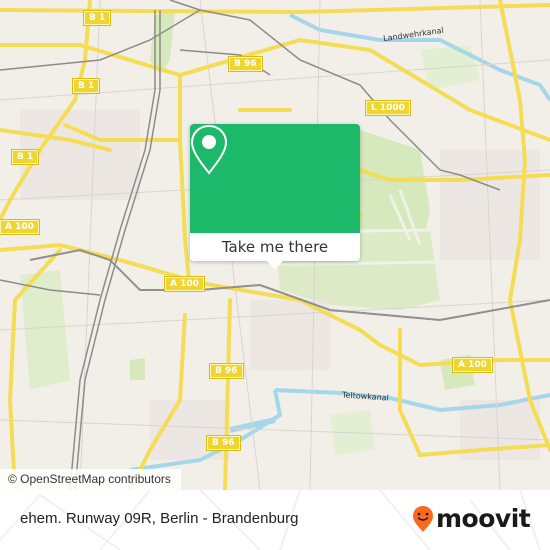 The image size is (550, 550). Describe the element at coordinates (275, 178) in the screenshot. I see `popup-header` at that location.